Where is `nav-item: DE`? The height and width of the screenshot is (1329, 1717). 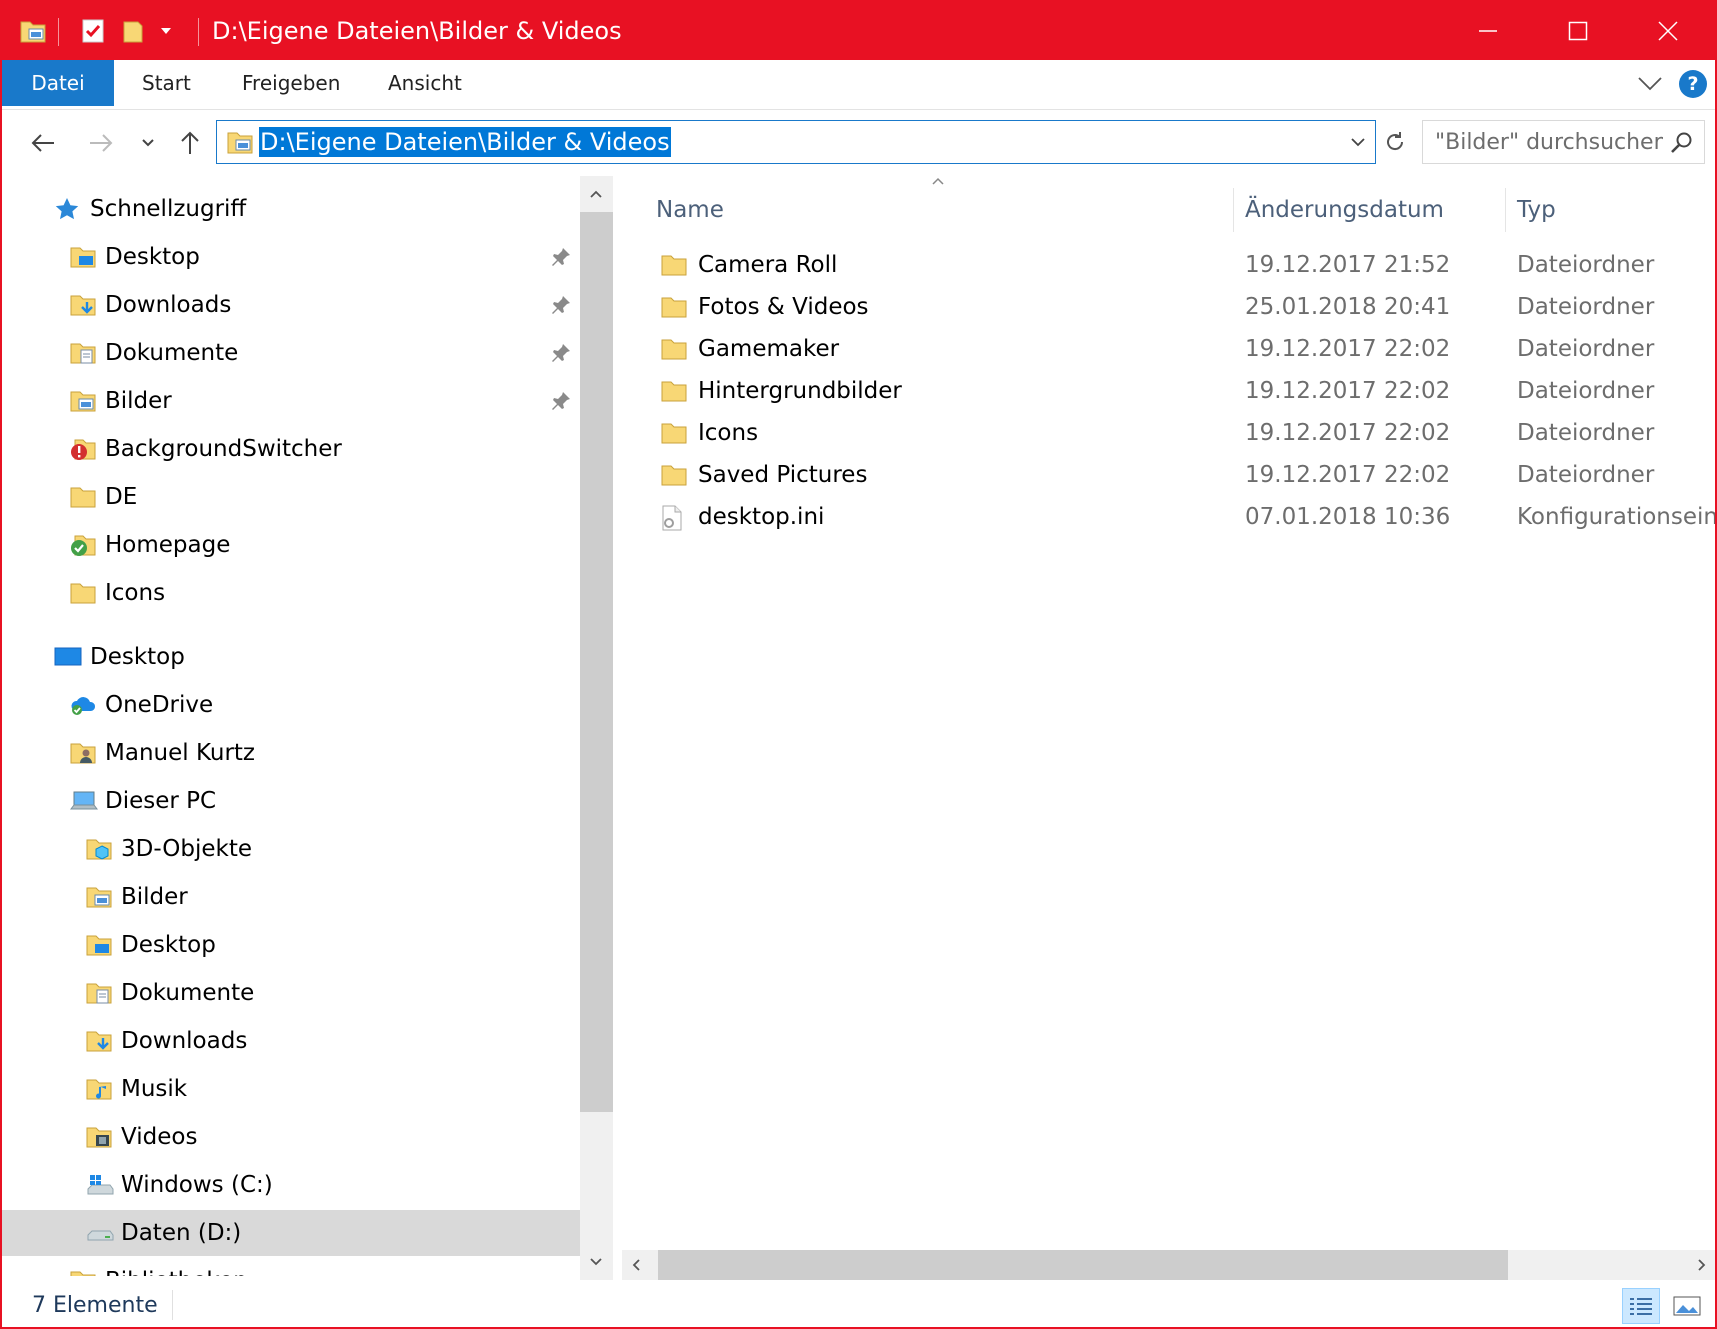 nav-item: DE is located at coordinates (291, 497).